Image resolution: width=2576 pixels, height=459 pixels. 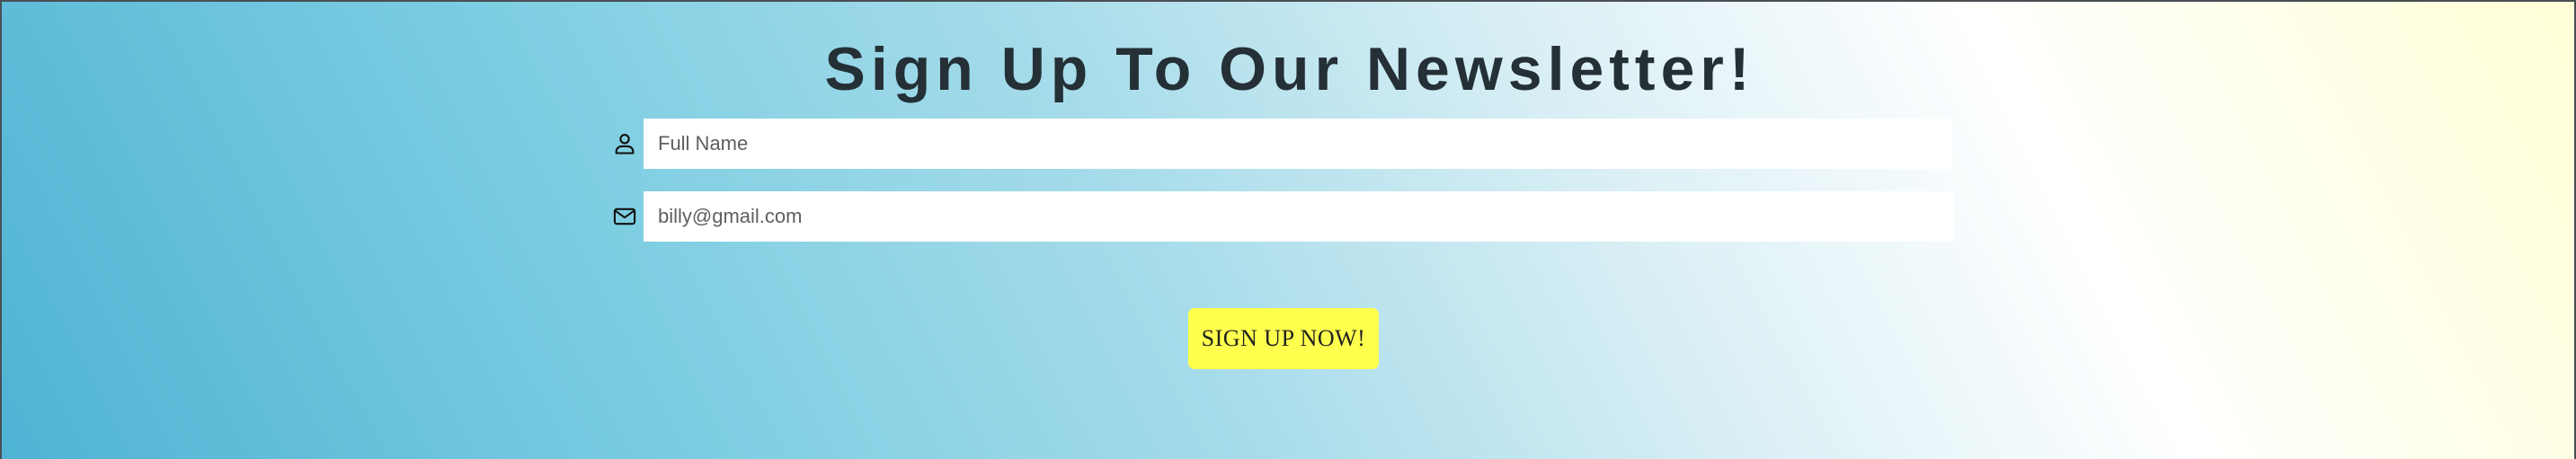 I want to click on full-name-input, so click(x=1298, y=144).